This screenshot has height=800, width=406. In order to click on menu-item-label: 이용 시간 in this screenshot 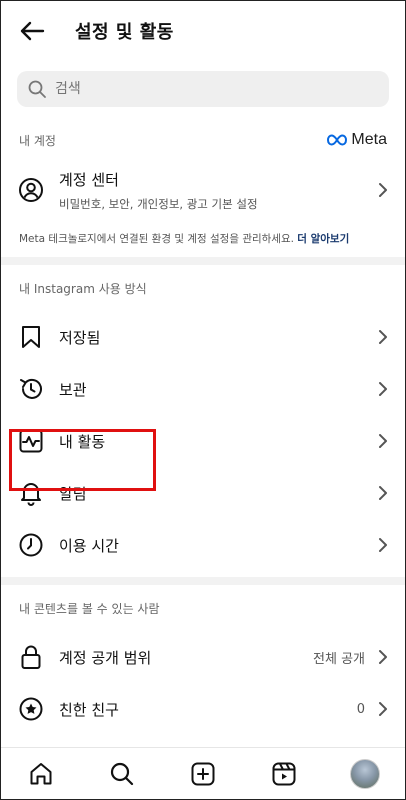, I will do `click(89, 545)`.